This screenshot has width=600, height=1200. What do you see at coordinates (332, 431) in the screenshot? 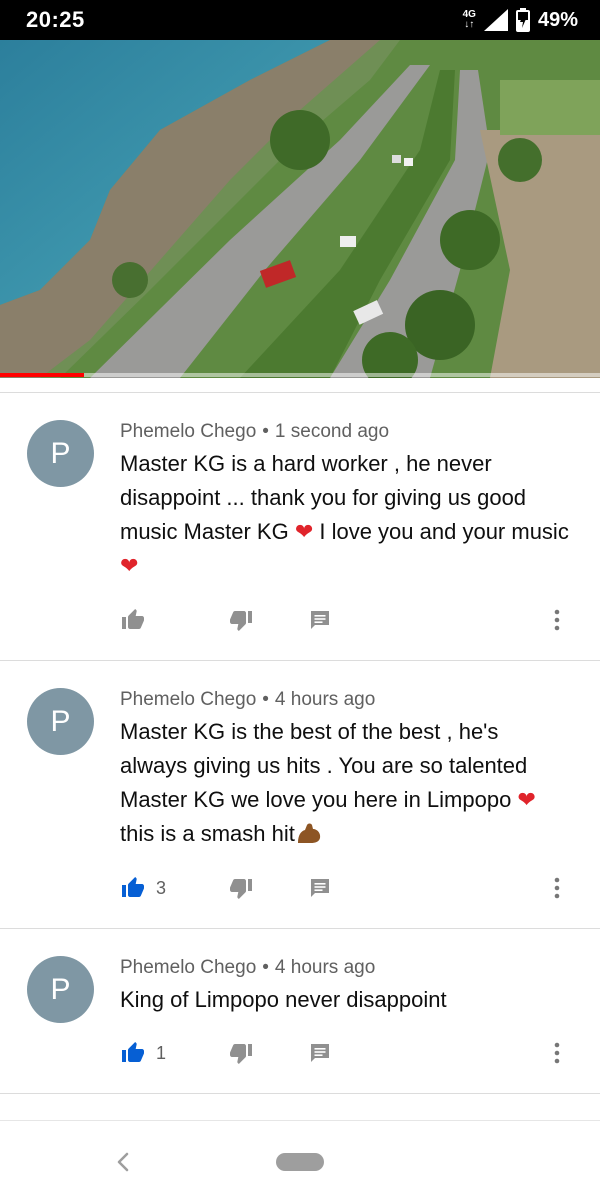
I see `comment-time: 1 second ago` at bounding box center [332, 431].